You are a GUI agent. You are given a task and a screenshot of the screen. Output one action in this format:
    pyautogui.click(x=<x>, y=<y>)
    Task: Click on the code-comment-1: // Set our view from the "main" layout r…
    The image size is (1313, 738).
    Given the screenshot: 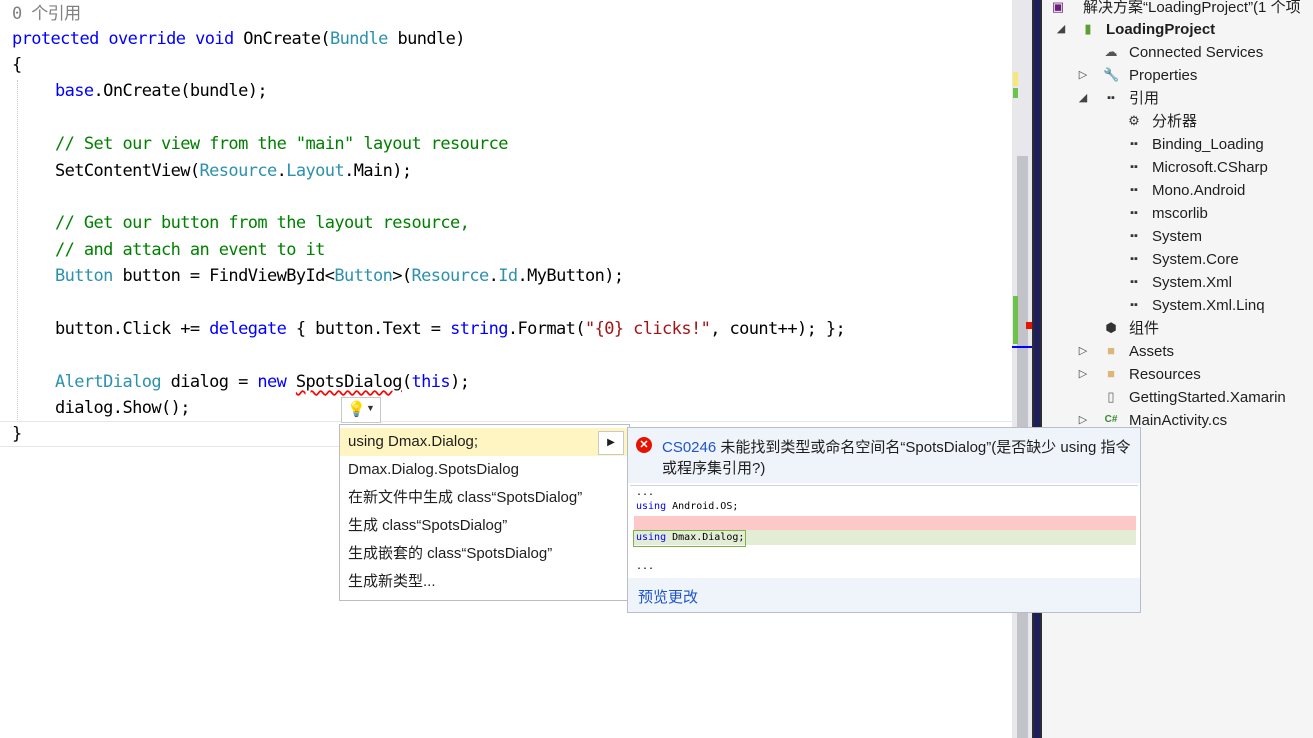 What is the action you would take?
    pyautogui.click(x=281, y=144)
    